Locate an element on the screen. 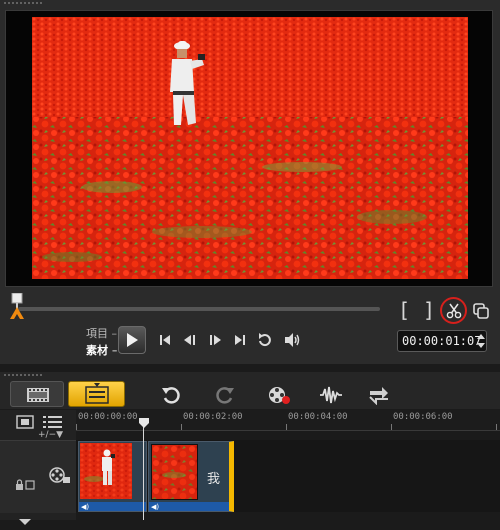 This screenshot has width=500, height=530. timeline-clip: ◀) is located at coordinates (112, 476).